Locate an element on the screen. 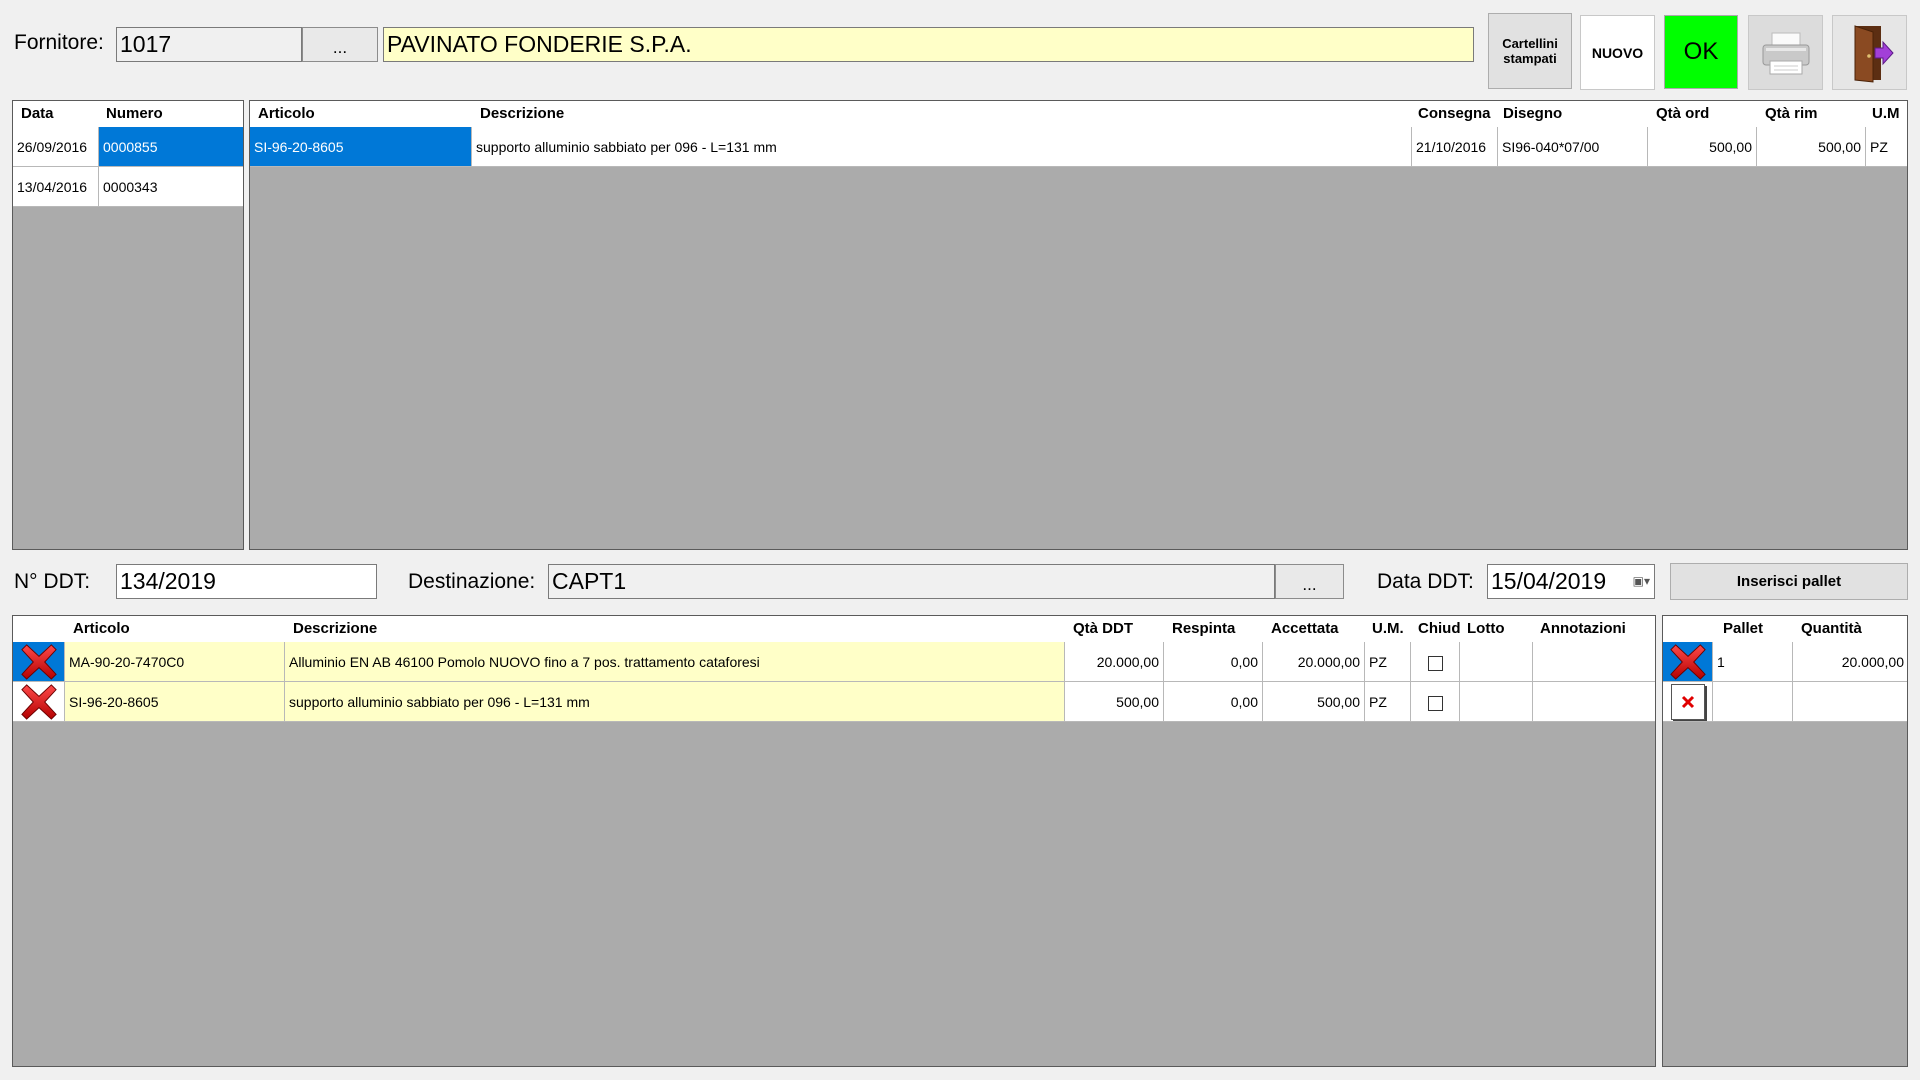  order-lines-col-um: U.M is located at coordinates (1886, 114).